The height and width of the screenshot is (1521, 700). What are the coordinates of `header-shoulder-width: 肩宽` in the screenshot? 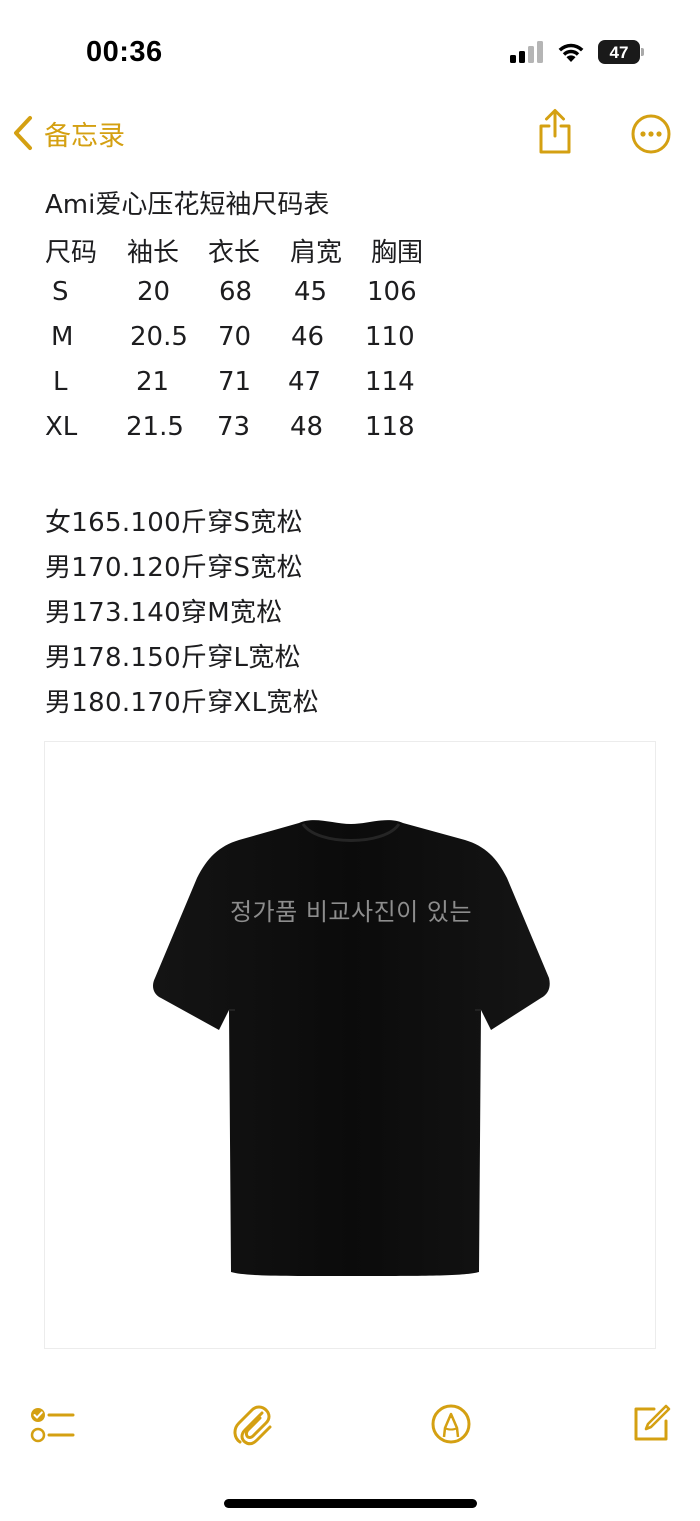 It's located at (316, 253).